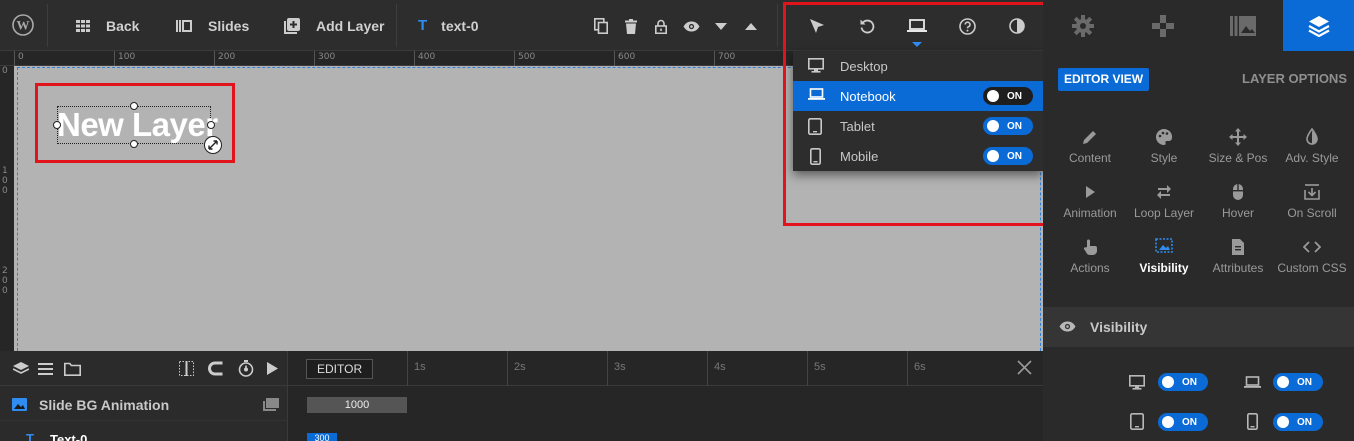  Describe the element at coordinates (1298, 422) in the screenshot. I see `mobile-visibility-toggle: ON` at that location.